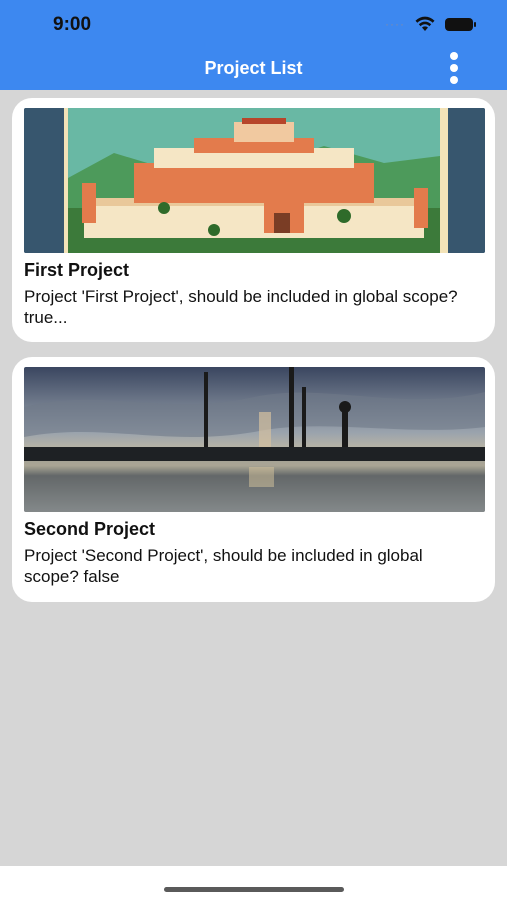 The height and width of the screenshot is (900, 507). I want to click on battery-icon, so click(460, 24).